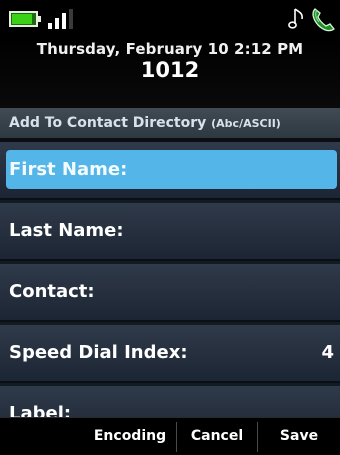 This screenshot has height=455, width=340. What do you see at coordinates (170, 401) in the screenshot?
I see `field-label-entry: Label:` at bounding box center [170, 401].